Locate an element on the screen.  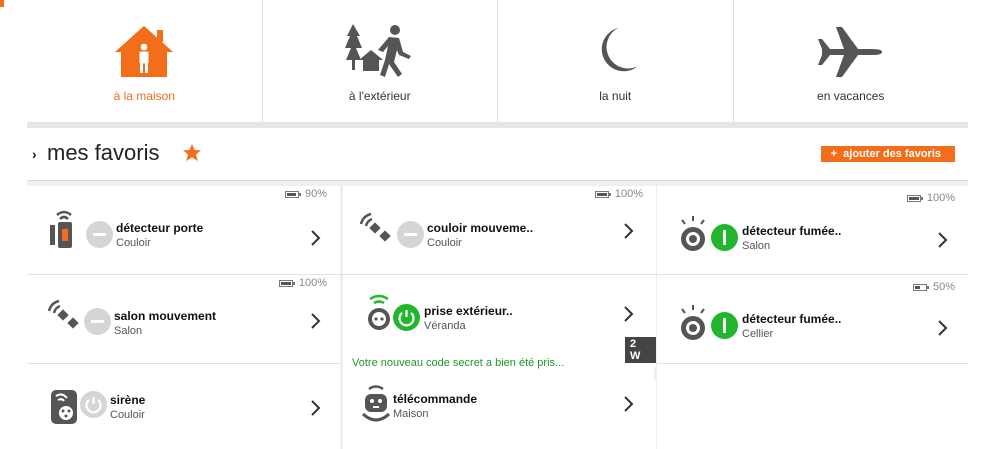
favorites-title: mes favoris is located at coordinates (103, 152).